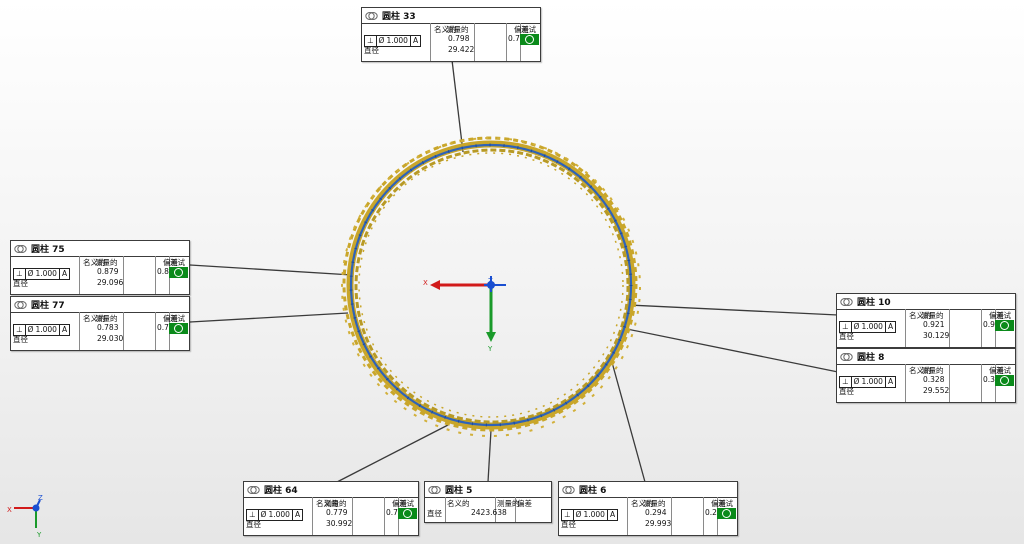 Image resolution: width=1024 pixels, height=544 pixels. What do you see at coordinates (39, 535) in the screenshot?
I see `mini-triad-y-label: Y` at bounding box center [39, 535].